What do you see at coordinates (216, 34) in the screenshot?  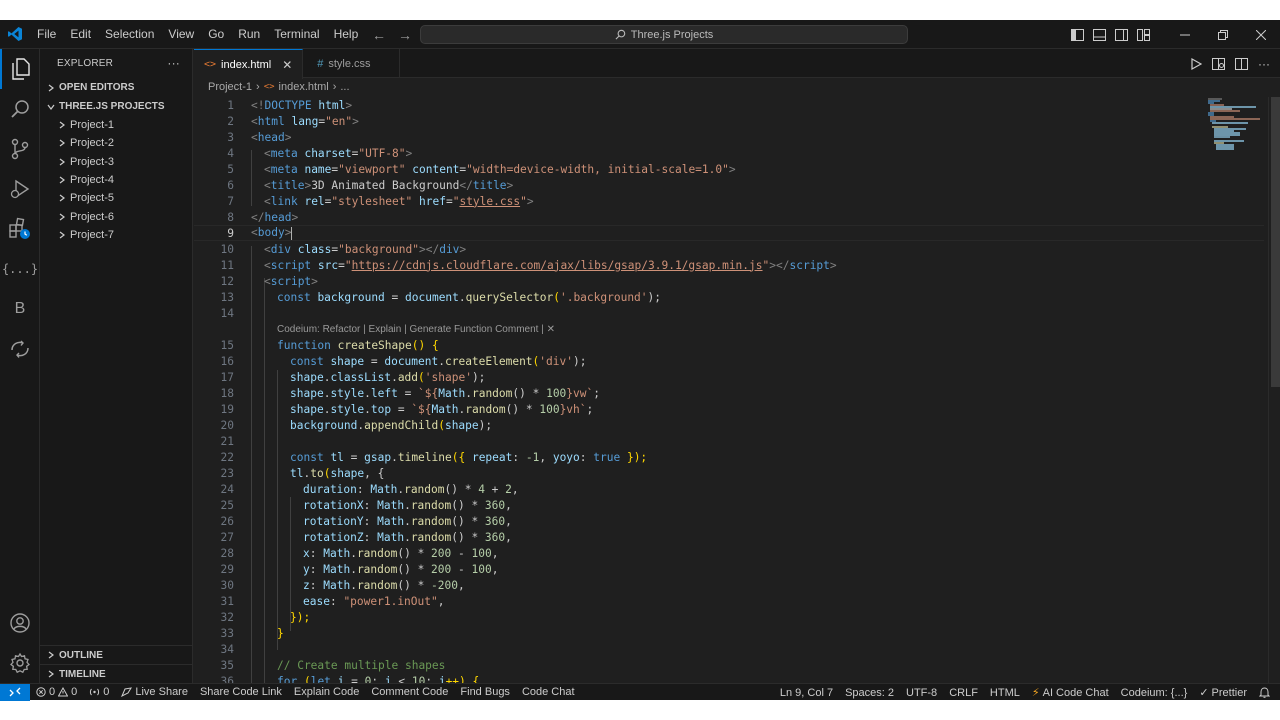 I see `menu-go: Go` at bounding box center [216, 34].